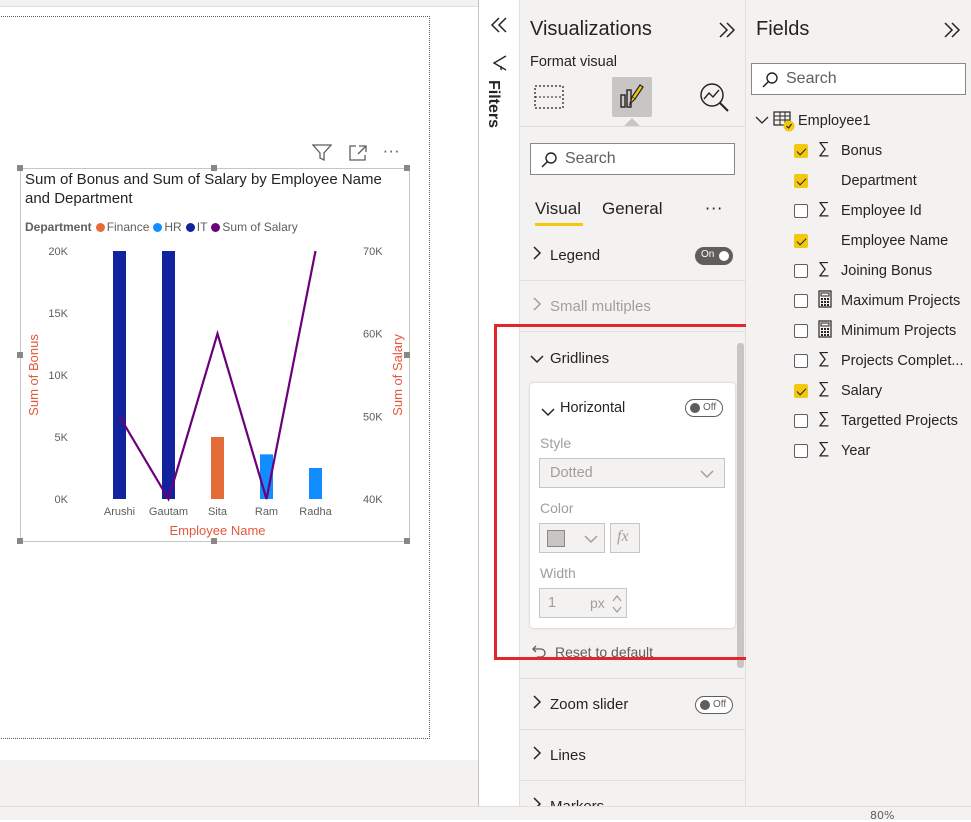  I want to click on bar-finance, so click(217, 468).